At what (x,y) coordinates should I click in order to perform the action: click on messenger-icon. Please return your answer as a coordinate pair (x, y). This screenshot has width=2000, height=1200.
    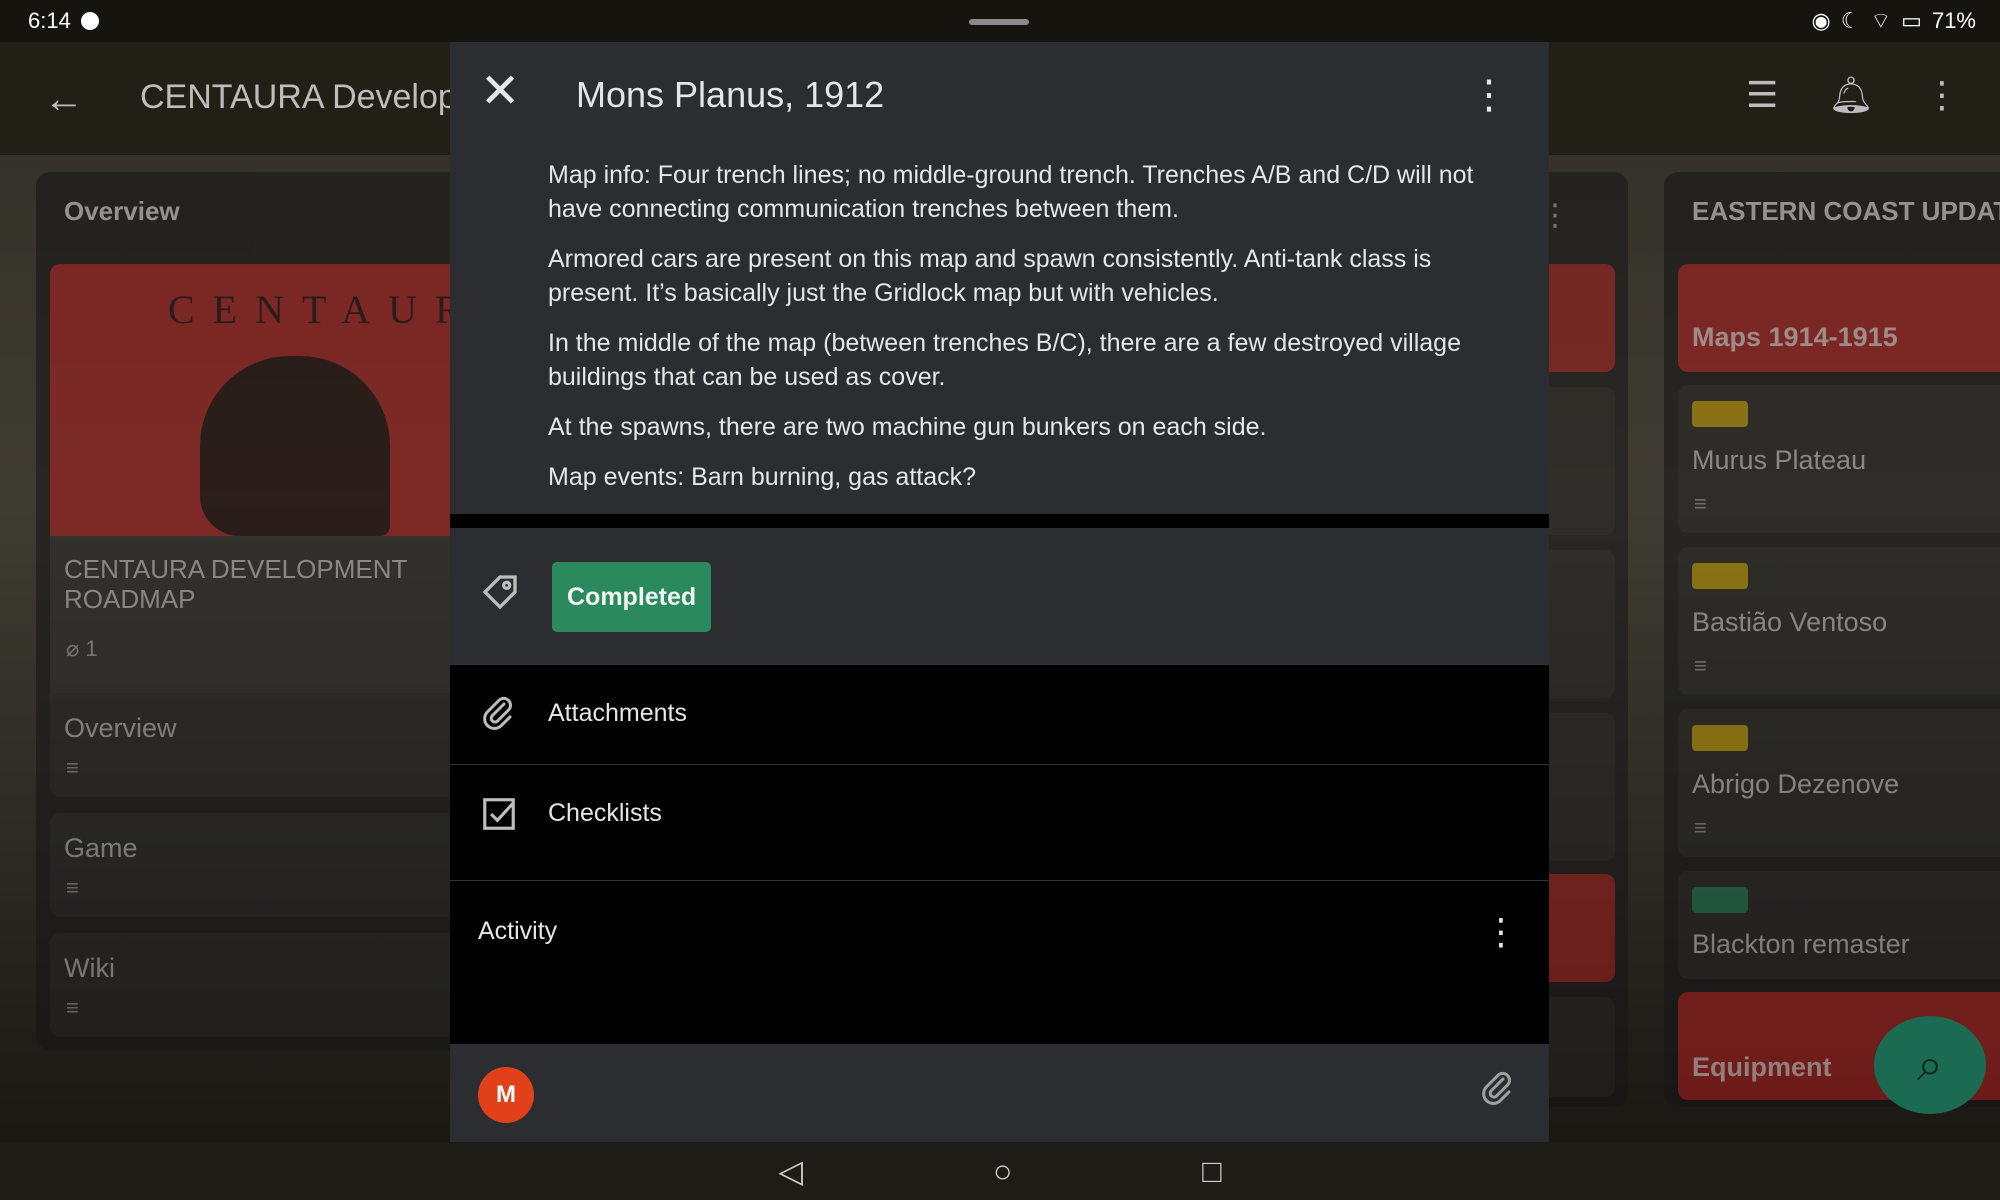
    Looking at the image, I should click on (89, 21).